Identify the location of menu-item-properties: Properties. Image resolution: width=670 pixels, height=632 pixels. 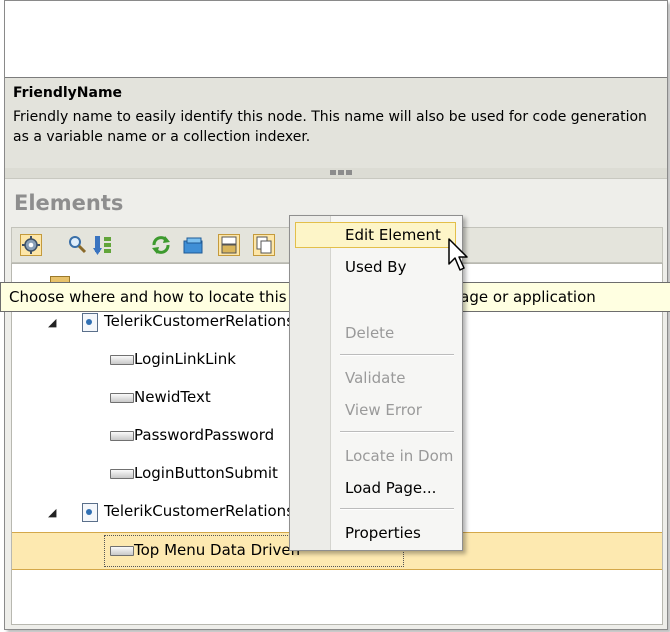
(383, 533).